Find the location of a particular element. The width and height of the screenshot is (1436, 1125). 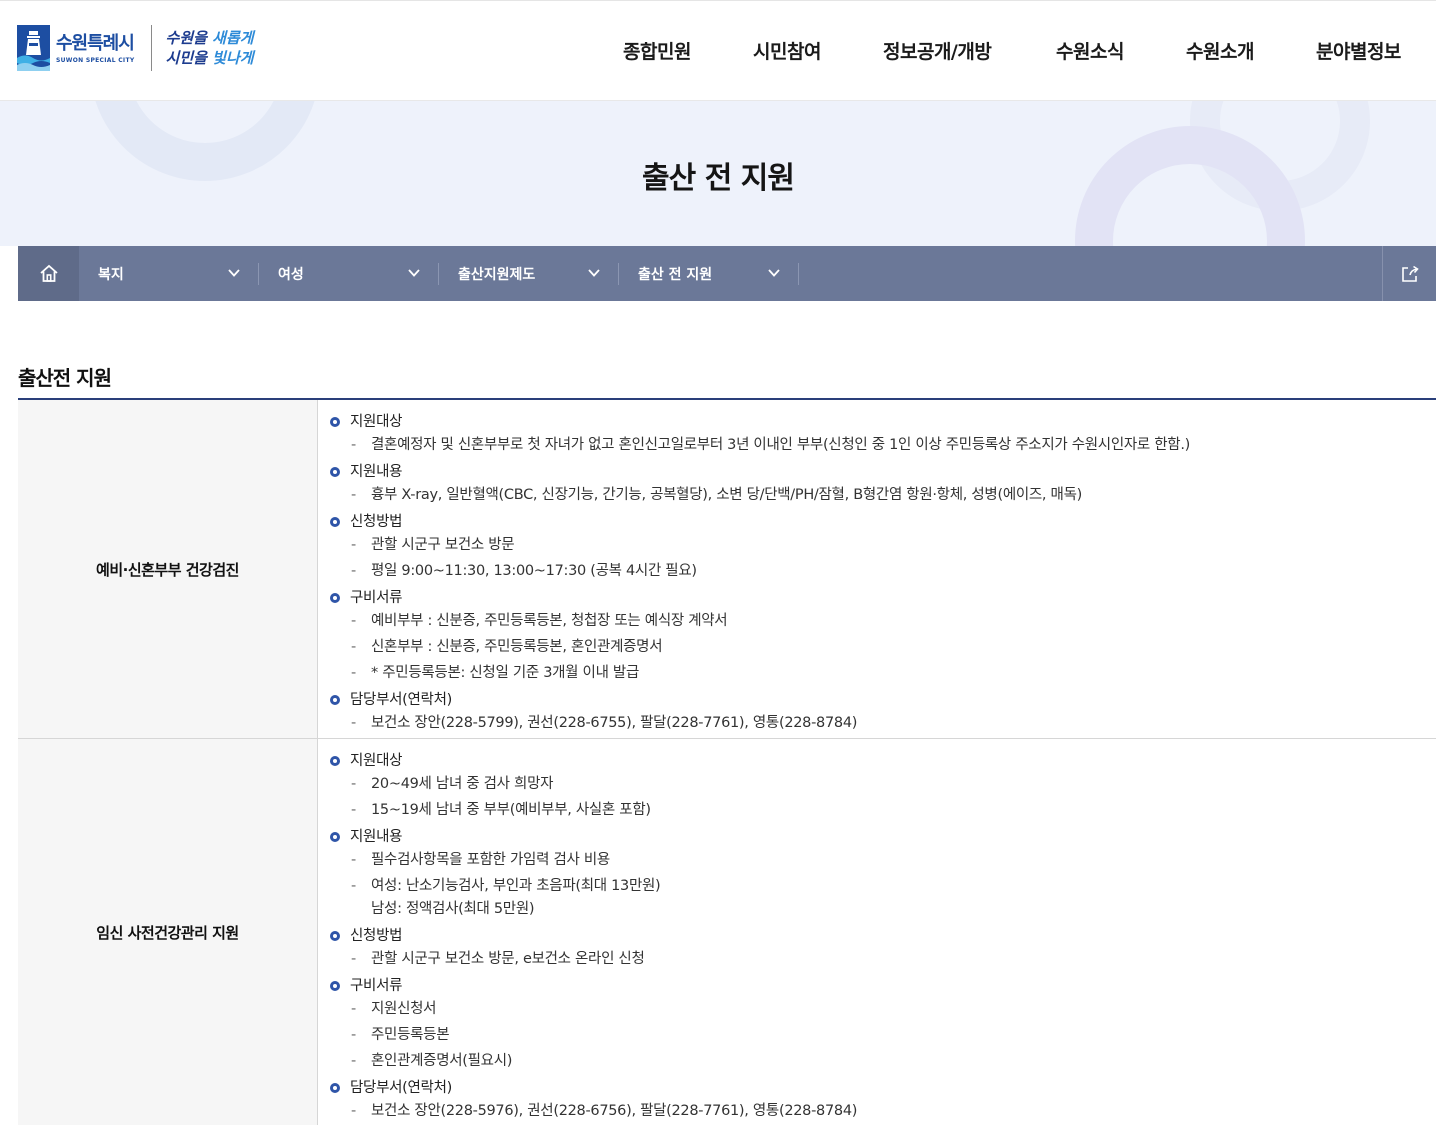

location-dropdown-women: 여성 is located at coordinates (349, 273).